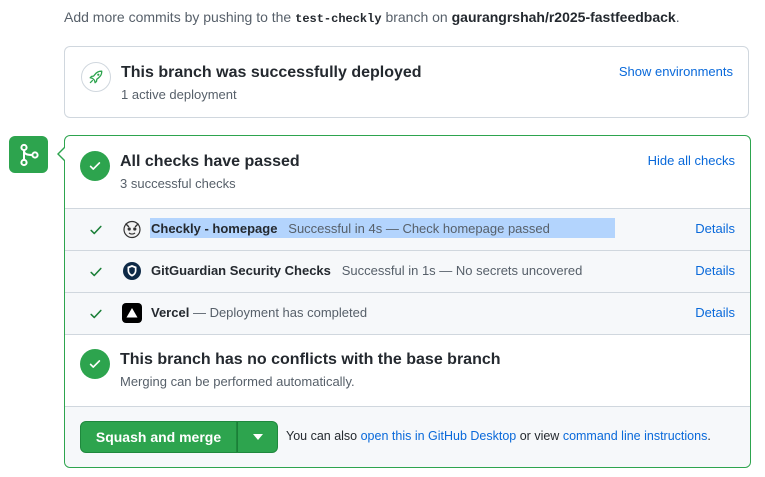  Describe the element at coordinates (271, 72) in the screenshot. I see `deployment-title: This branch was successfully deployed` at that location.